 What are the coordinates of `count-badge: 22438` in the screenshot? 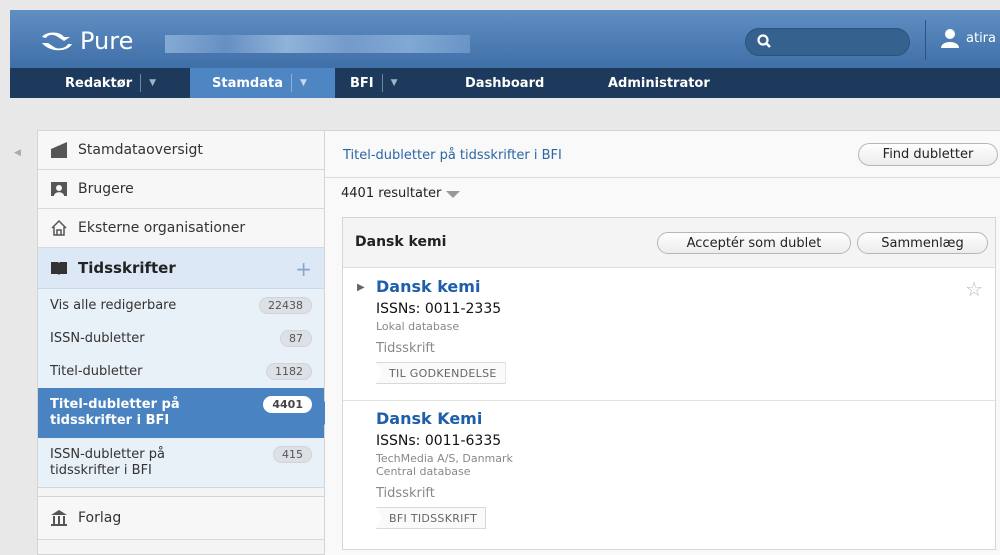 It's located at (285, 305).